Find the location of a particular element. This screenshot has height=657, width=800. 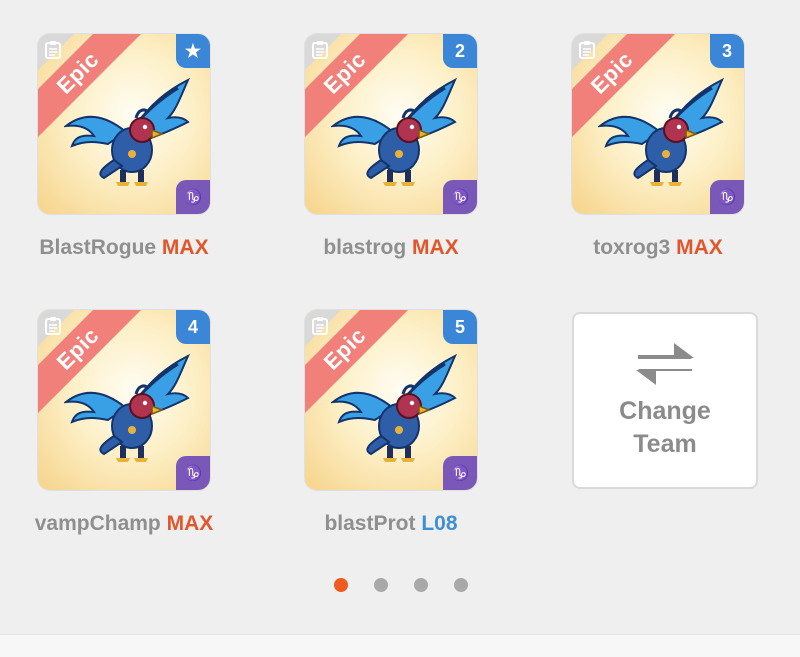

creature-name-text: vampChamp is located at coordinates (97, 523).